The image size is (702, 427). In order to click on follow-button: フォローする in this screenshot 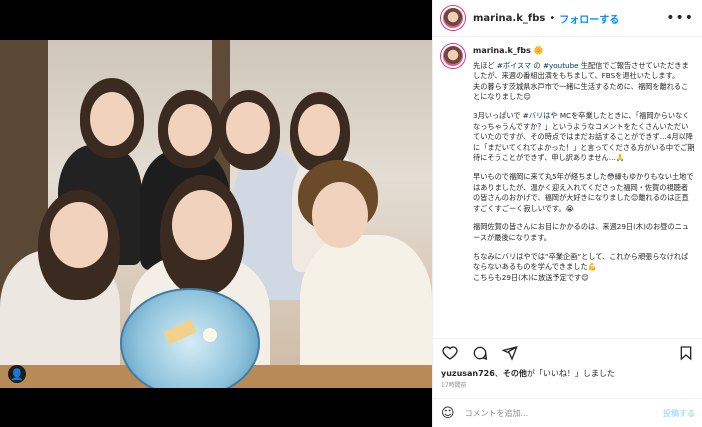, I will do `click(589, 18)`.